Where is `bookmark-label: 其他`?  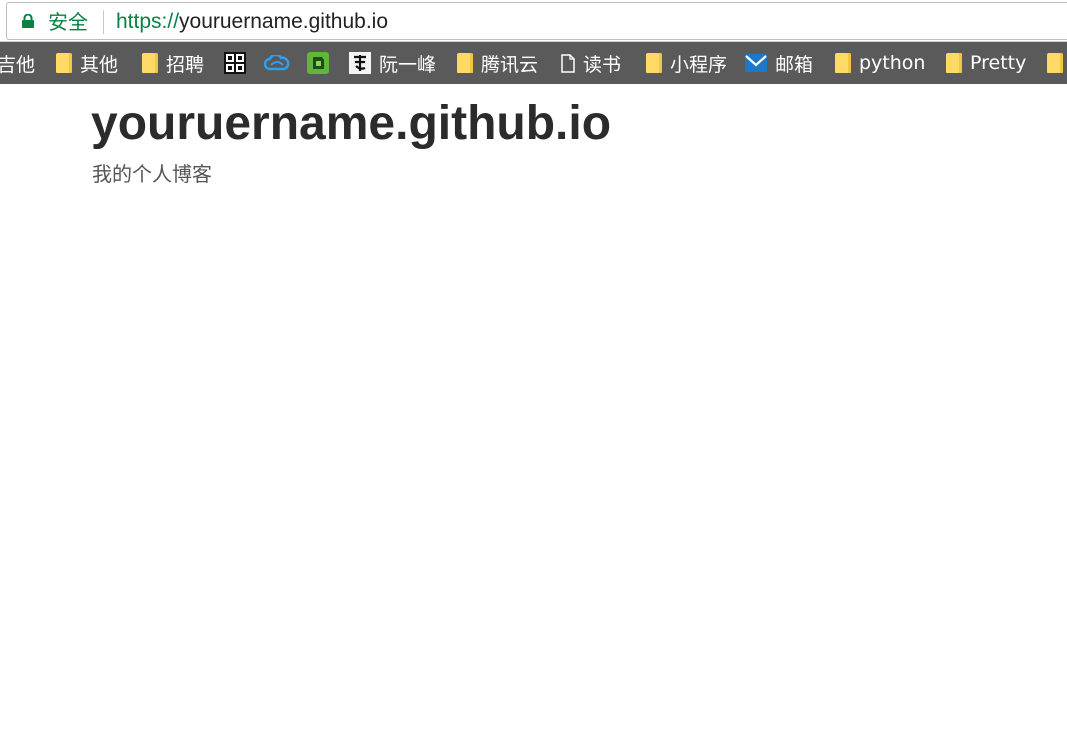 bookmark-label: 其他 is located at coordinates (99, 64).